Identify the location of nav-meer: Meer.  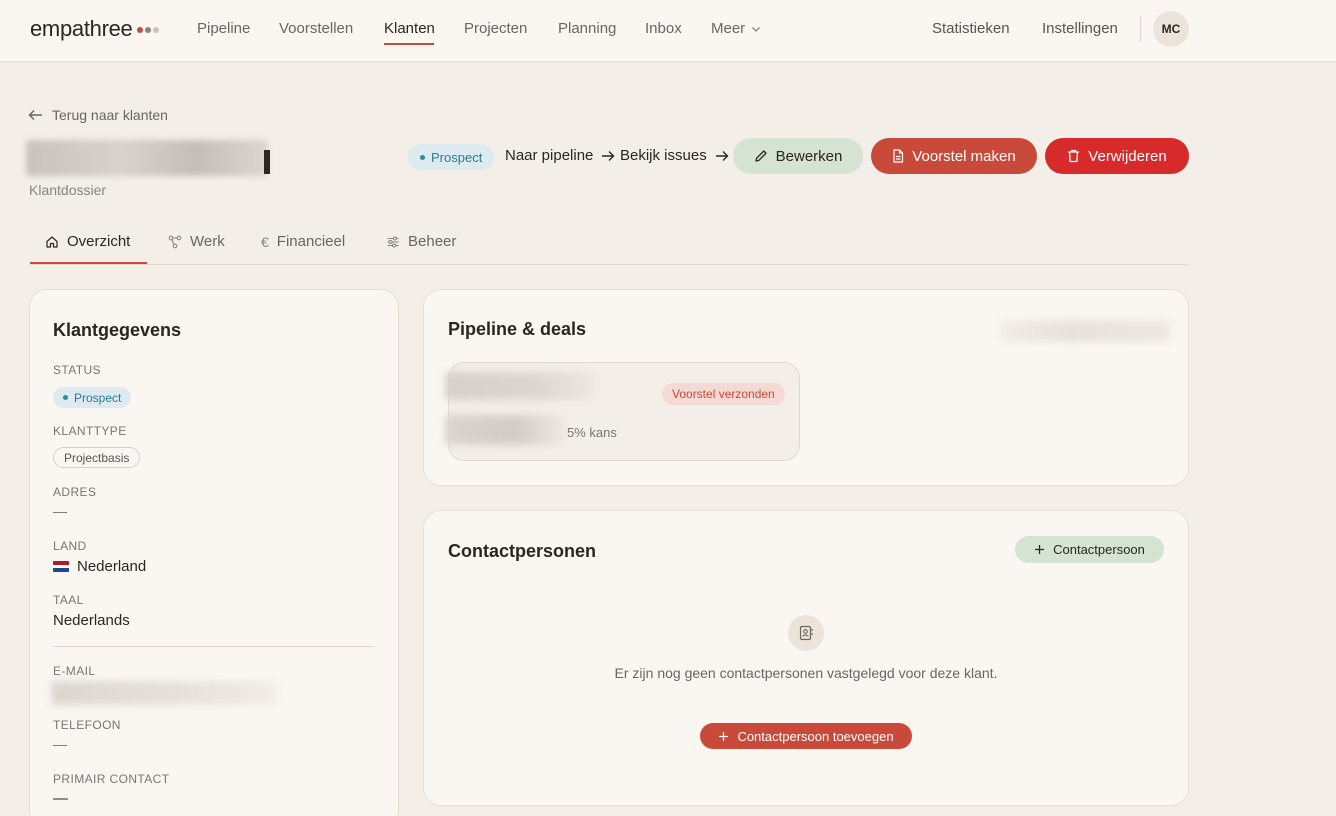
(736, 28).